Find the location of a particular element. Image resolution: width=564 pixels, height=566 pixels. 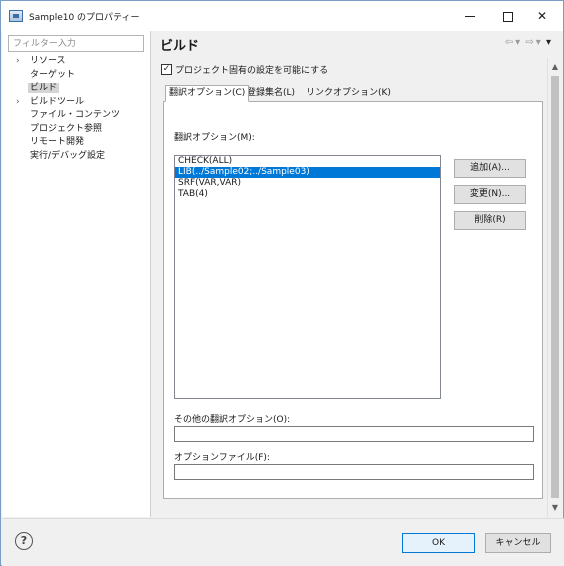

scroll-thumb is located at coordinates (555, 287).